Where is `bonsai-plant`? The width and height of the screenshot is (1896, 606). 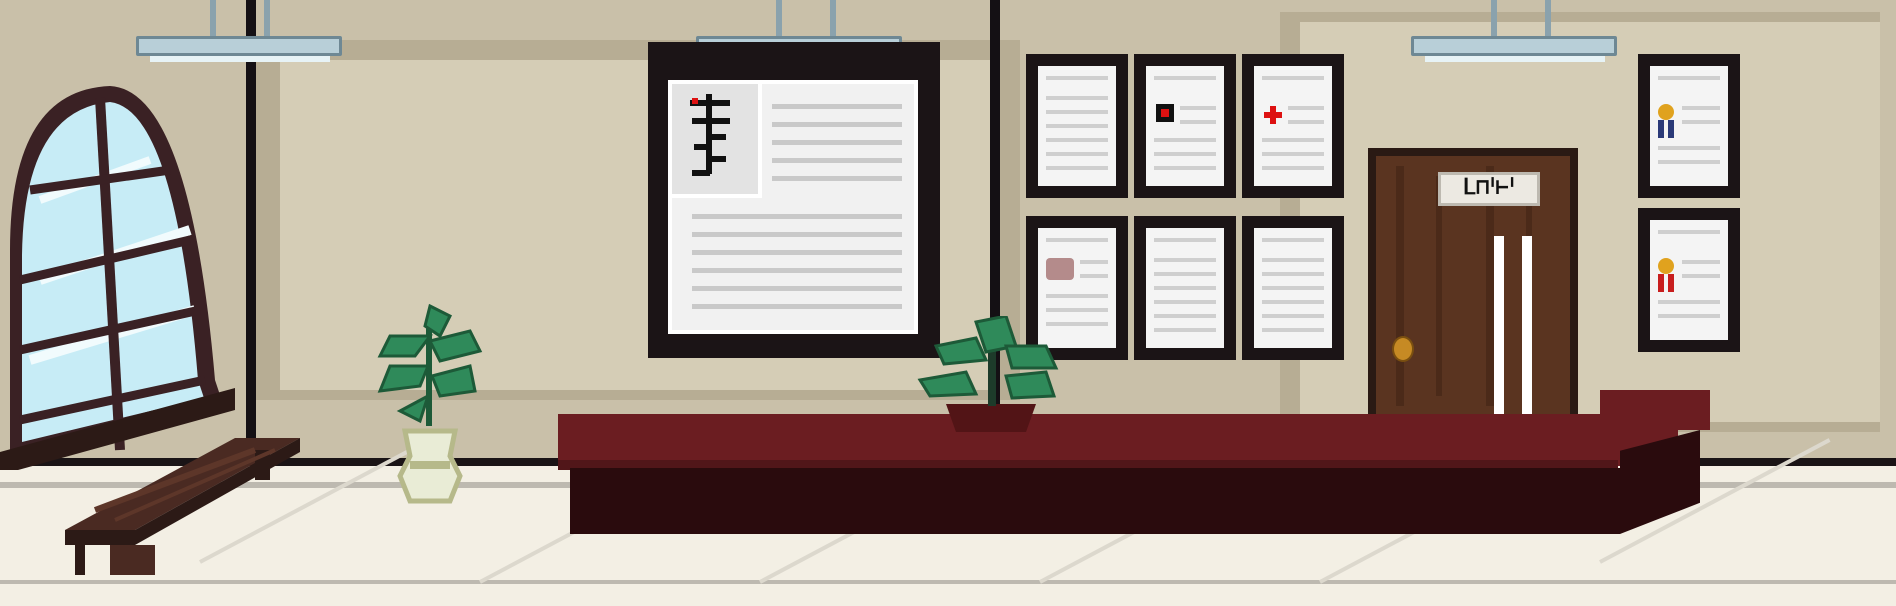
bonsai-plant is located at coordinates (991, 375).